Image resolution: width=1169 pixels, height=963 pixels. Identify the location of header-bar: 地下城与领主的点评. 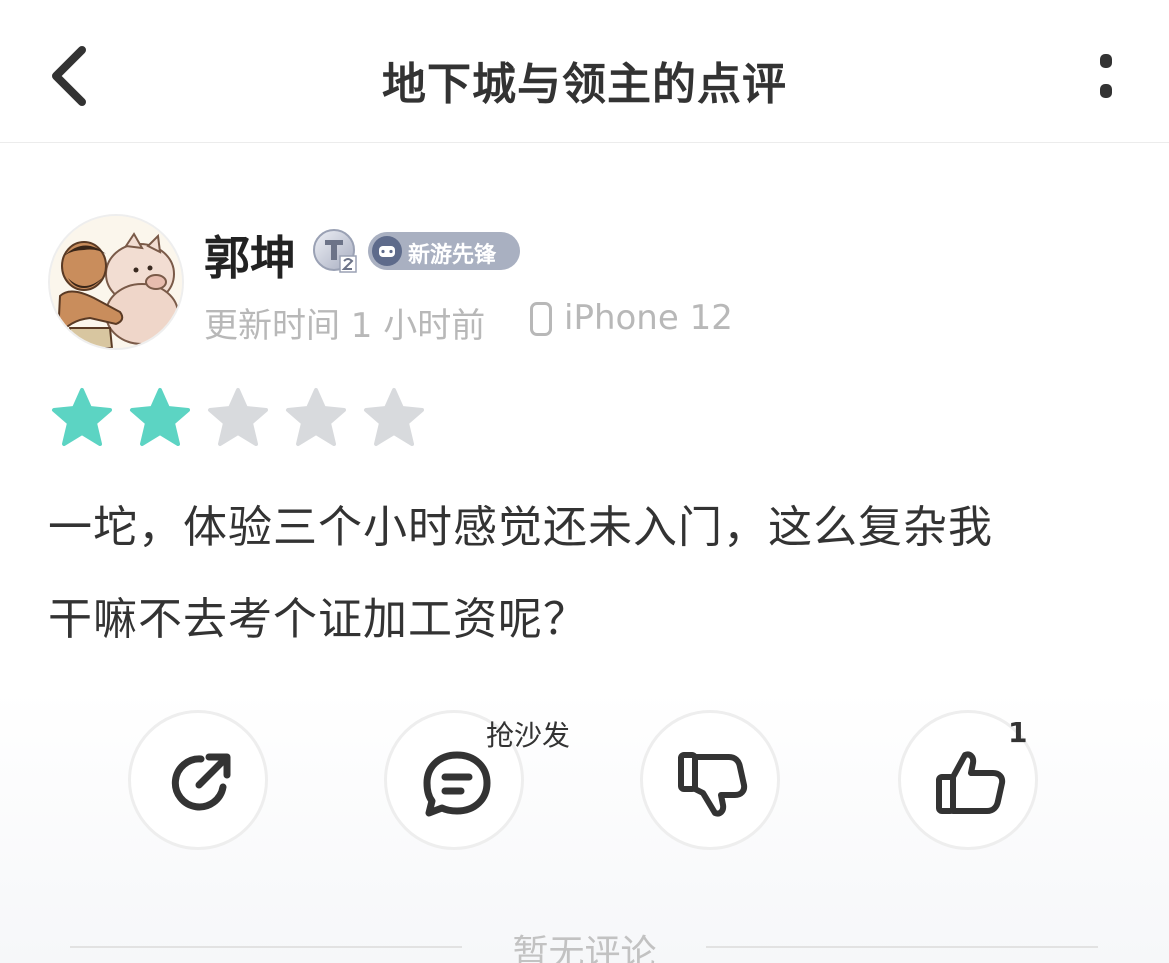
(584, 71).